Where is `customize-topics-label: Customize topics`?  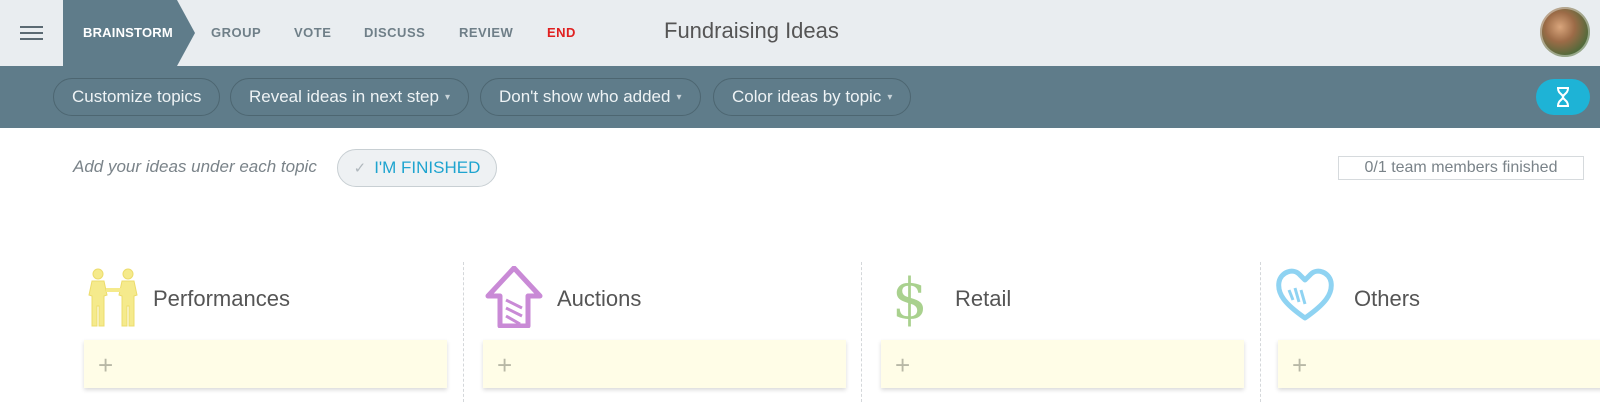 customize-topics-label: Customize topics is located at coordinates (137, 96).